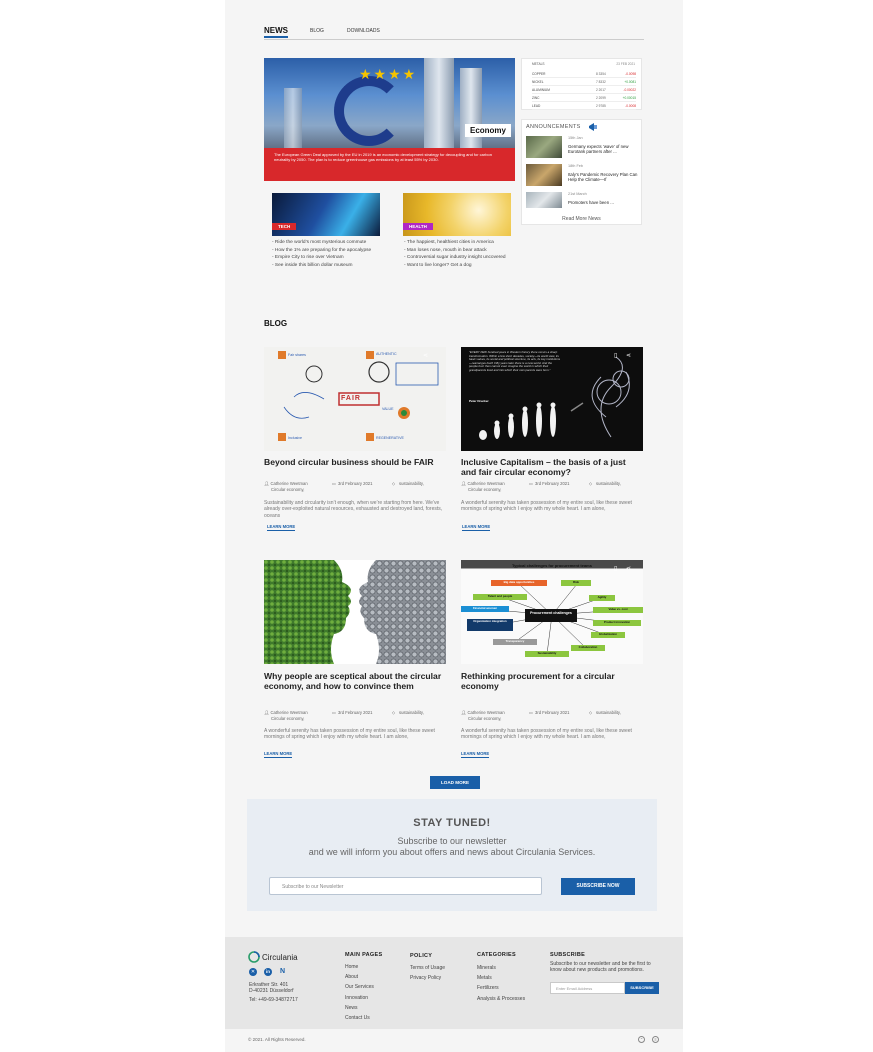 The width and height of the screenshot is (873, 1052). I want to click on tech-card: TECH, so click(326, 214).